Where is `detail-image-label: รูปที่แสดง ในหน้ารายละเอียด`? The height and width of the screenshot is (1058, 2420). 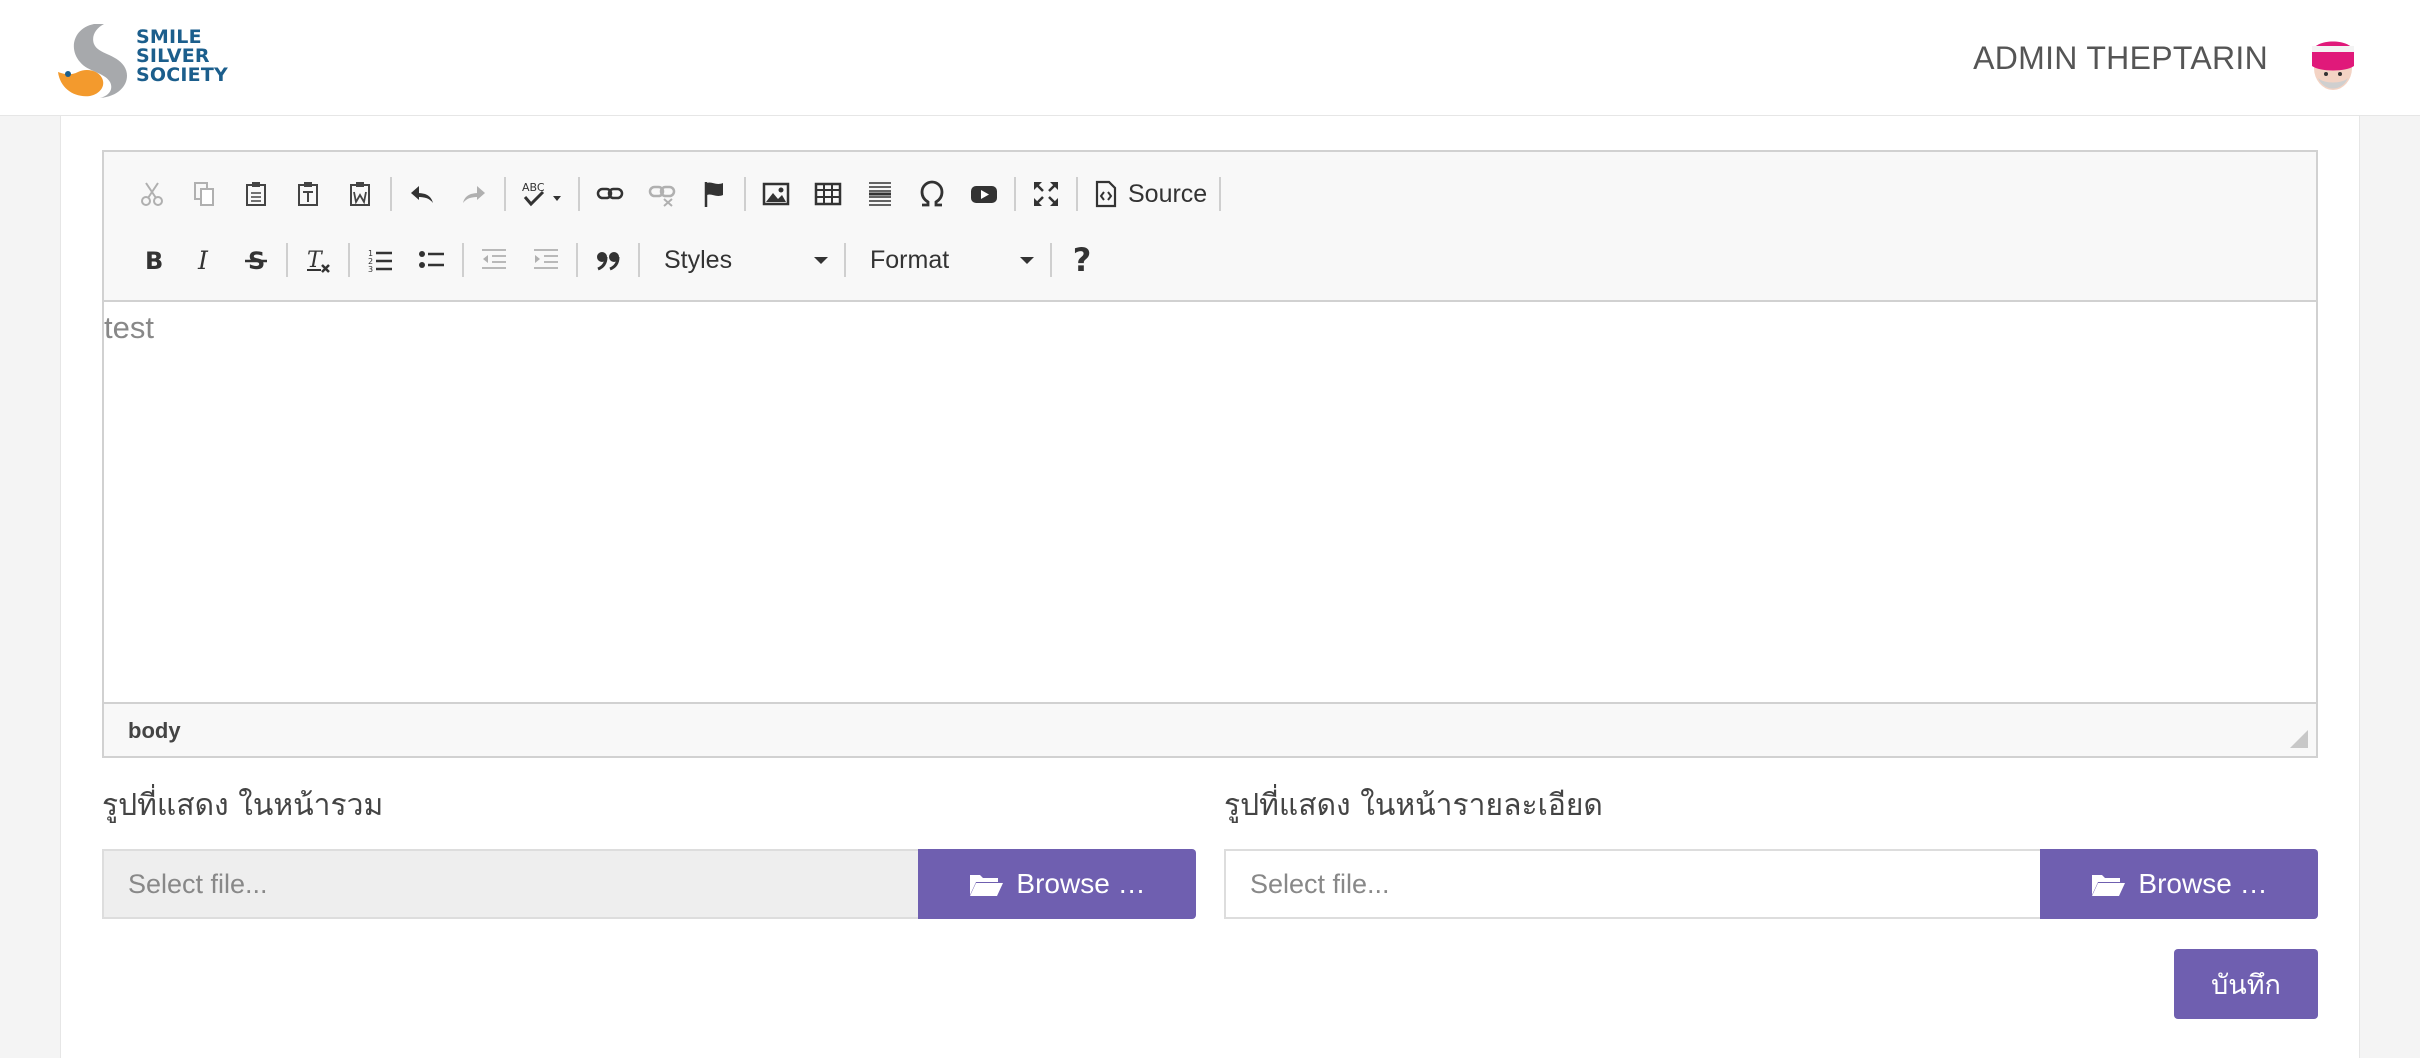
detail-image-label: รูปที่แสดง ในหน้ารายละเอียด is located at coordinates (1413, 805).